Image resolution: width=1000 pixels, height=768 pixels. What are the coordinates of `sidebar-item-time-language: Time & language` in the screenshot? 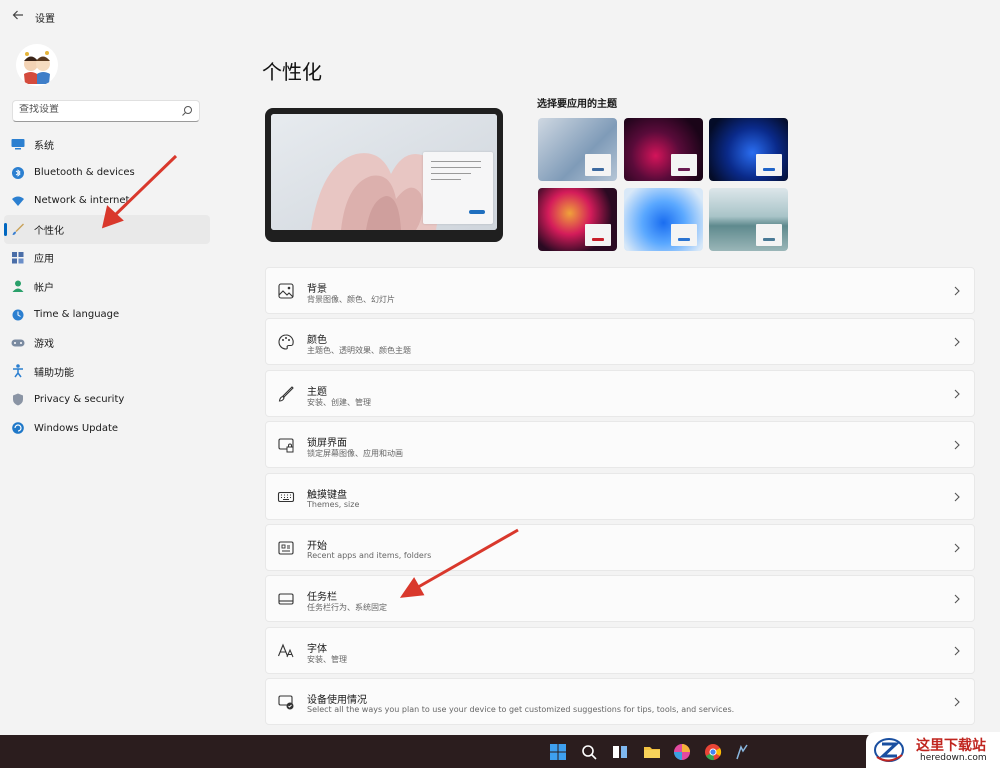 It's located at (106, 314).